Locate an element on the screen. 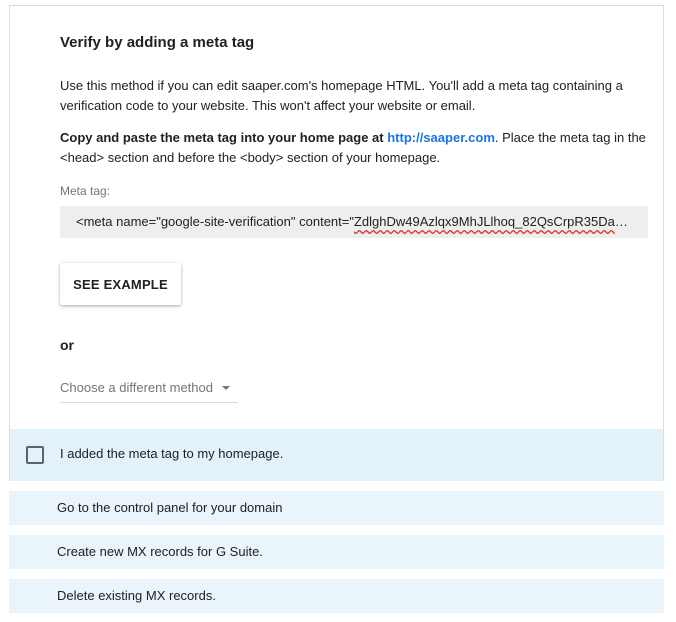  confirm-row: I added the meta tag to my homepage. is located at coordinates (336, 455).